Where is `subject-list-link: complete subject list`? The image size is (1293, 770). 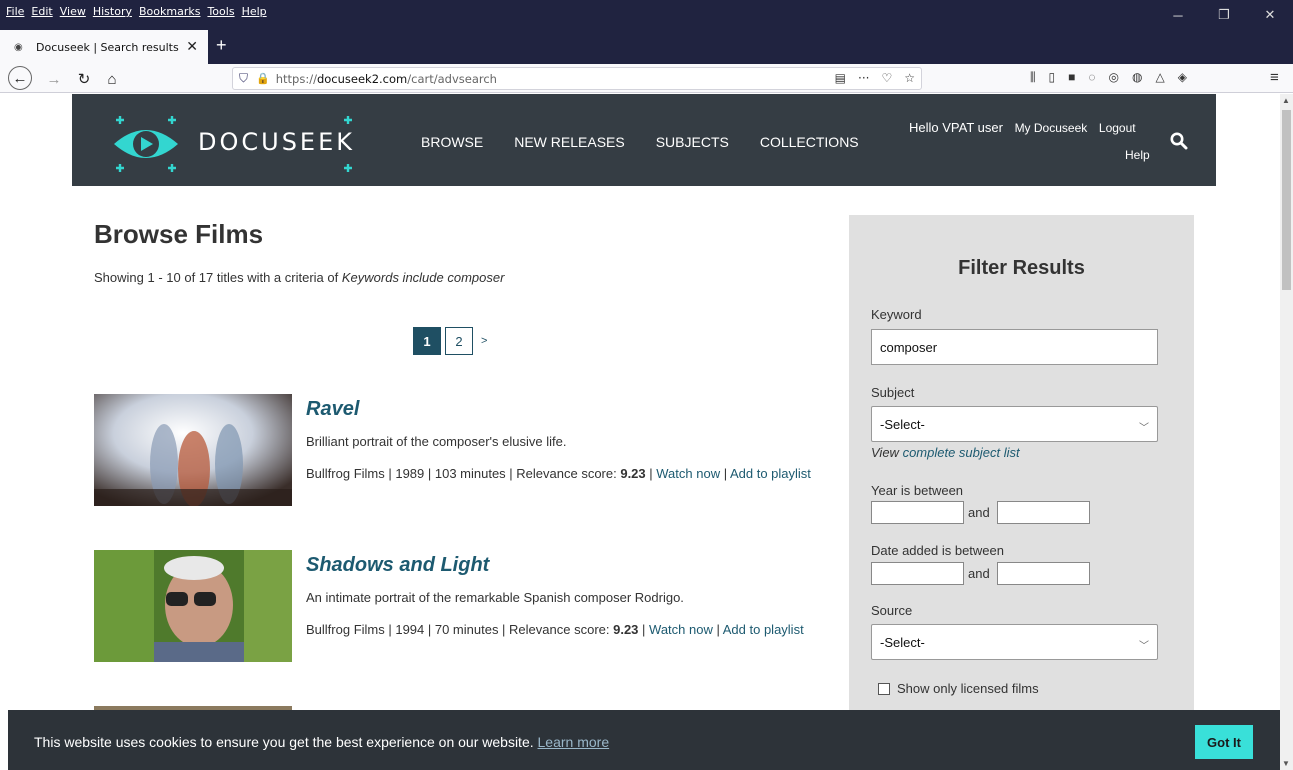
subject-list-link: complete subject list is located at coordinates (961, 452).